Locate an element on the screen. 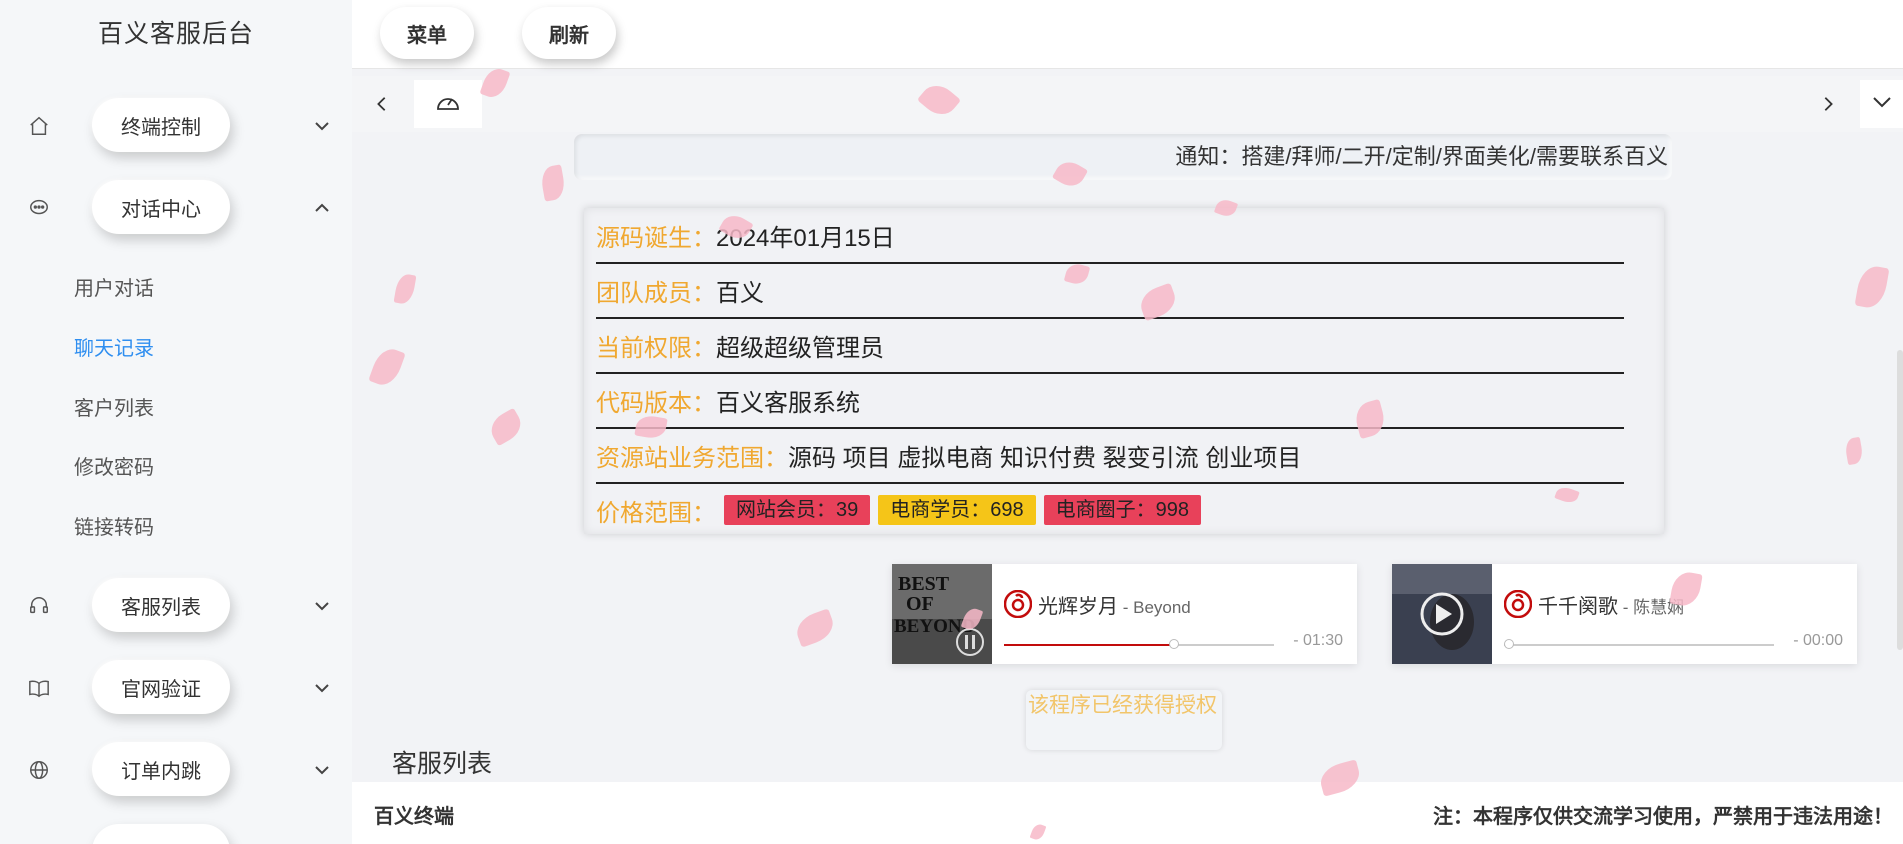 Image resolution: width=1903 pixels, height=844 pixels. footer-disclaimer: 注：本程序仅供交流学习使用，严禁用于违法用途！ is located at coordinates (1663, 817).